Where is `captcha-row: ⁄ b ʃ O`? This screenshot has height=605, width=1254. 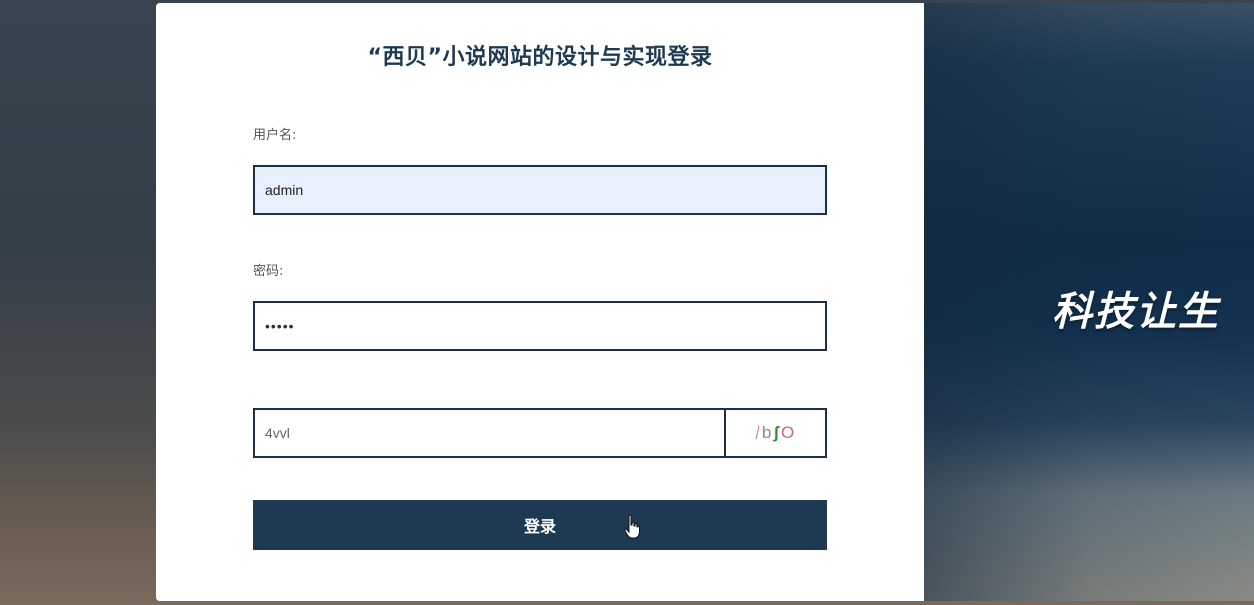
captcha-row: ⁄ b ʃ O is located at coordinates (540, 433).